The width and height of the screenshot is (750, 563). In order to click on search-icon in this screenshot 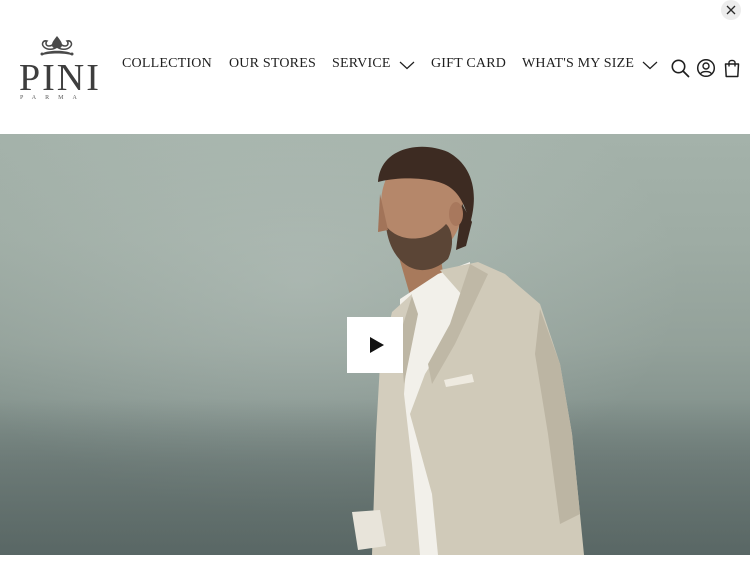, I will do `click(680, 68)`.